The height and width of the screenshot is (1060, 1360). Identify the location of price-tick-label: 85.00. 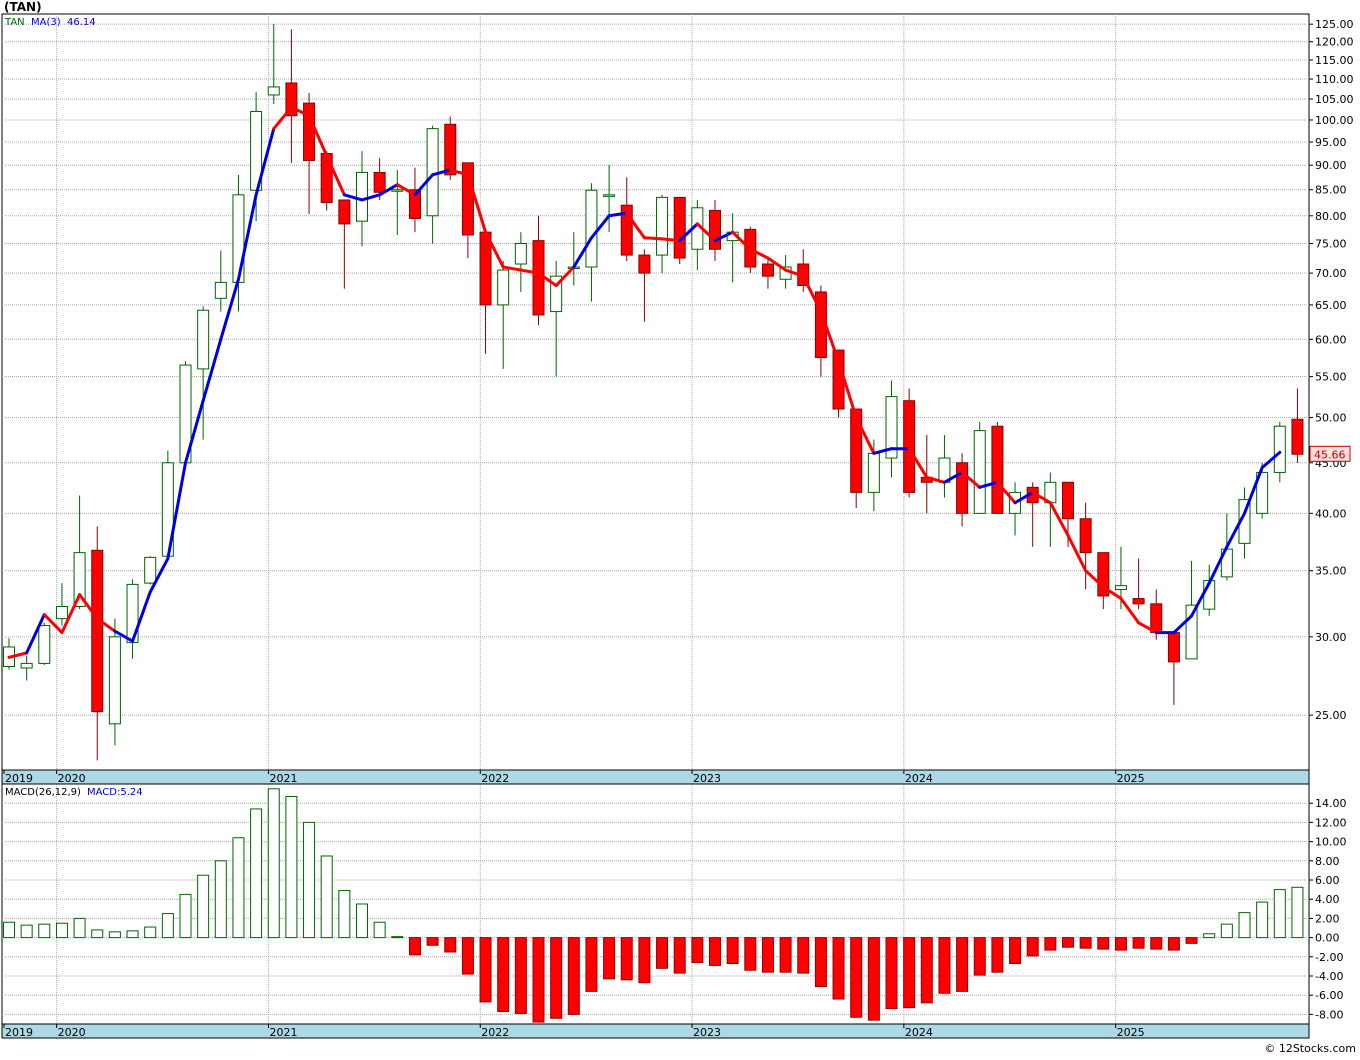
(1331, 190).